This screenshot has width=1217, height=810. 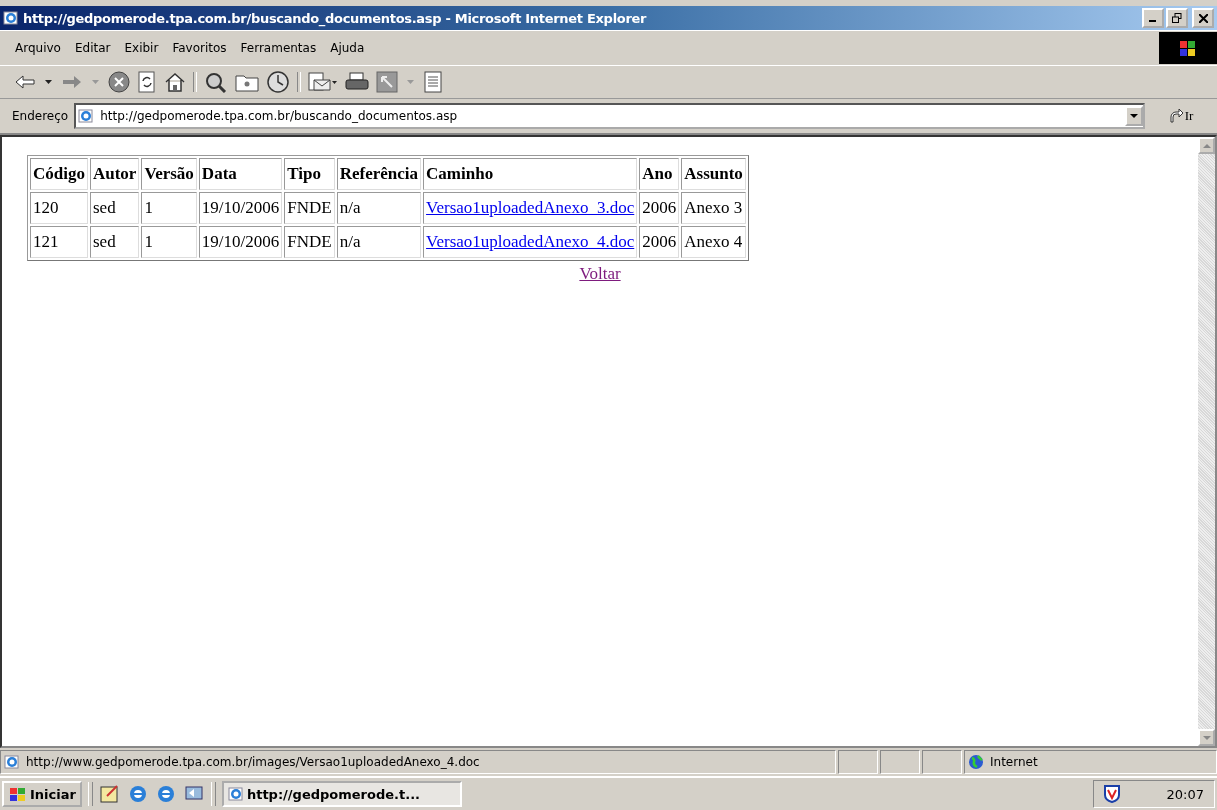 I want to click on table-cell: 120, so click(x=59, y=208).